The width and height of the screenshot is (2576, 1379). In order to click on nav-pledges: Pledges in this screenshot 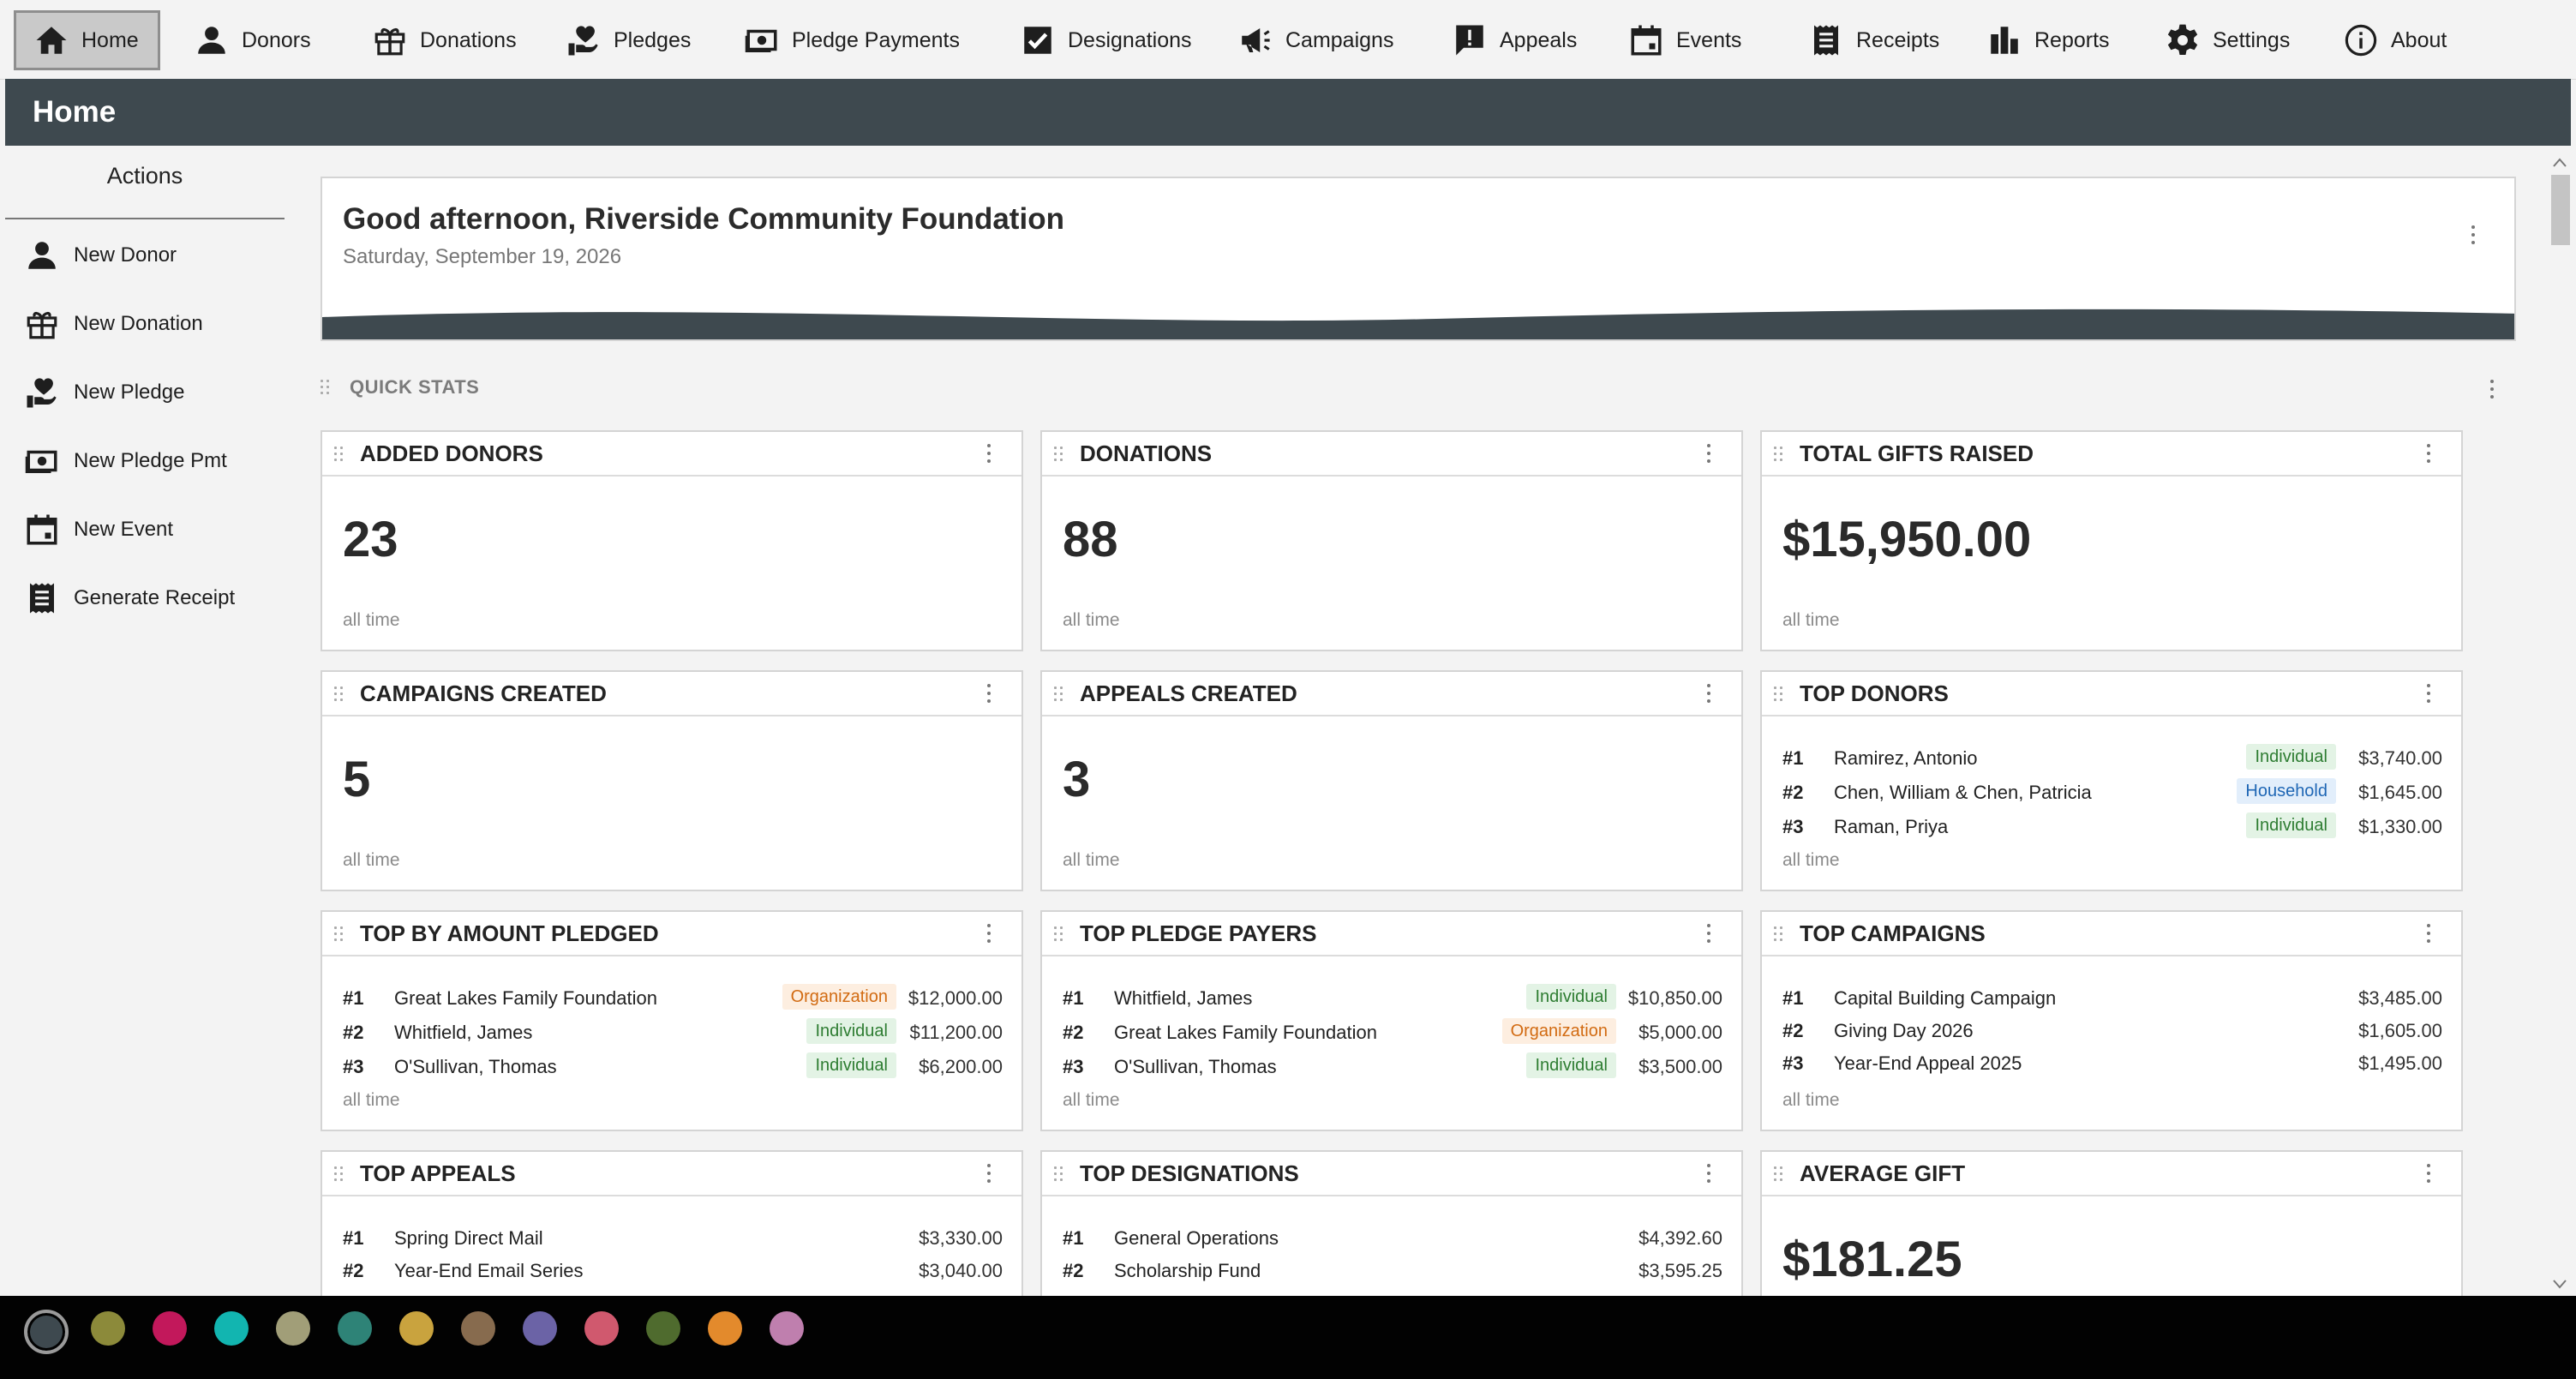, I will do `click(628, 40)`.